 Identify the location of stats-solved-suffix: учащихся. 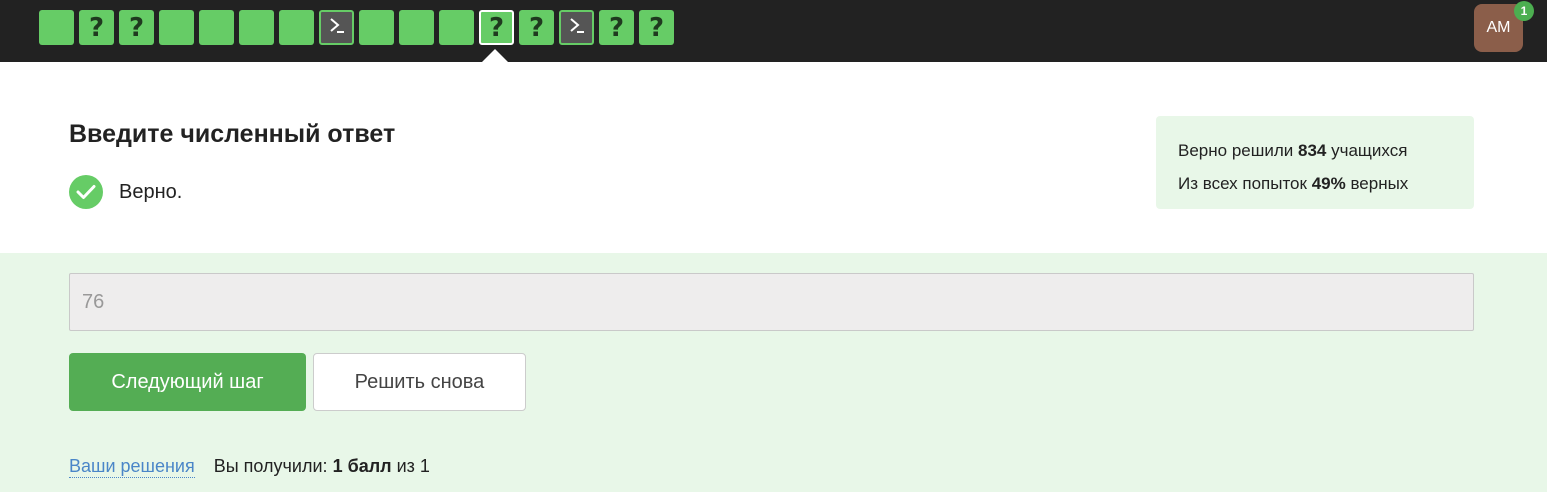
(1369, 150).